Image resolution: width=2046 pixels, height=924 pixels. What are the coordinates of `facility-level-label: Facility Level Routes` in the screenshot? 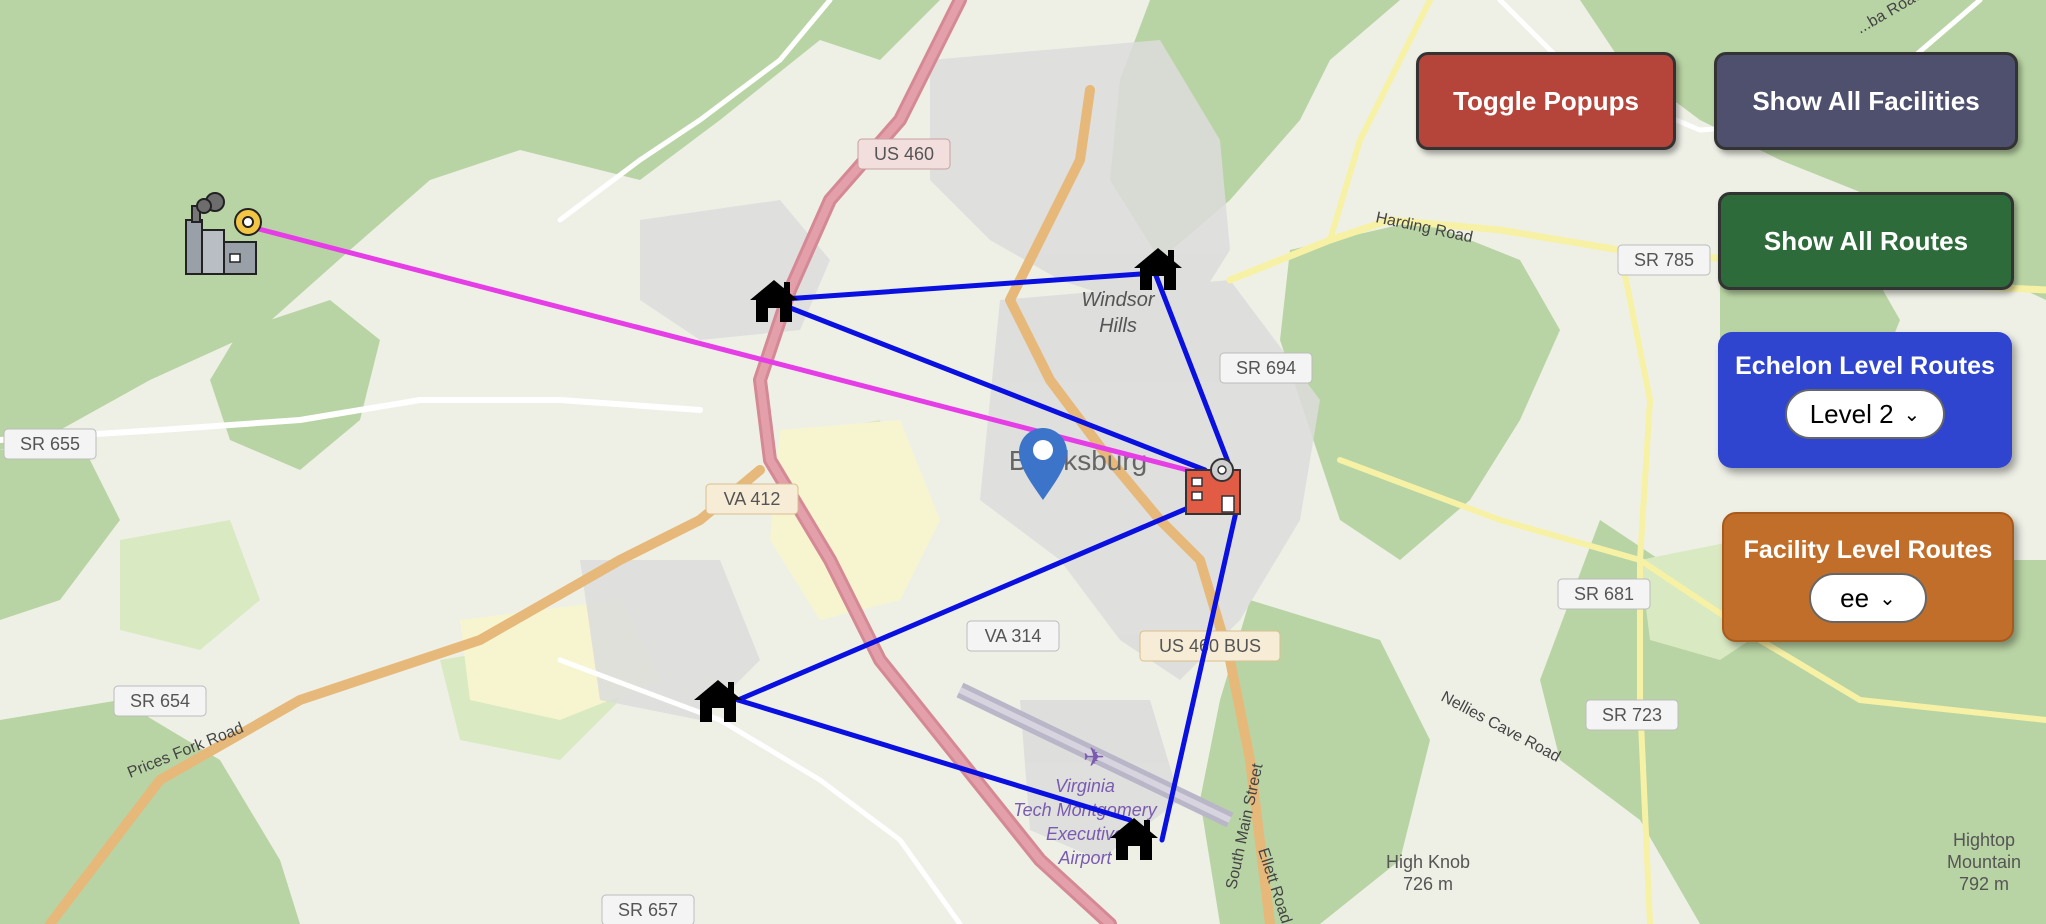 It's located at (1868, 550).